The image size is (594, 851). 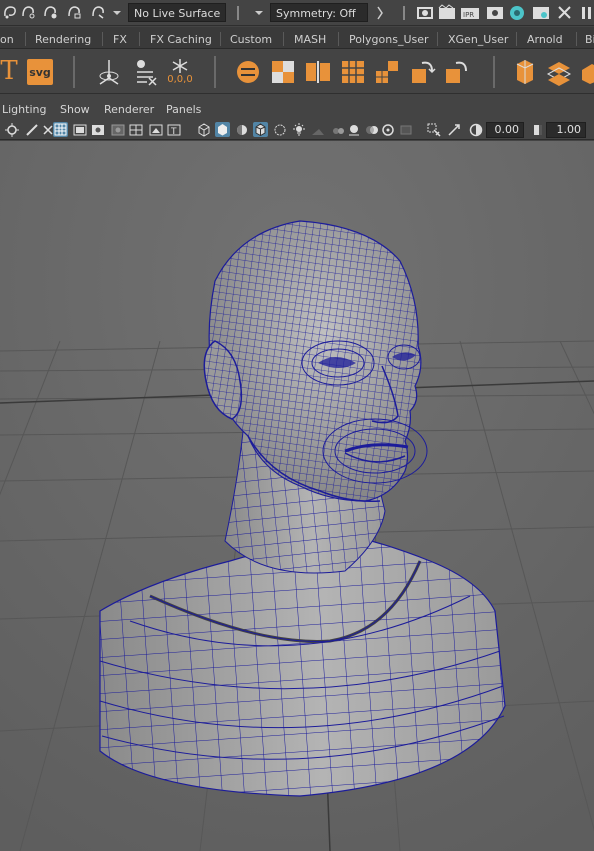 What do you see at coordinates (468, 15) in the screenshot?
I see `svg-text: IPR` at bounding box center [468, 15].